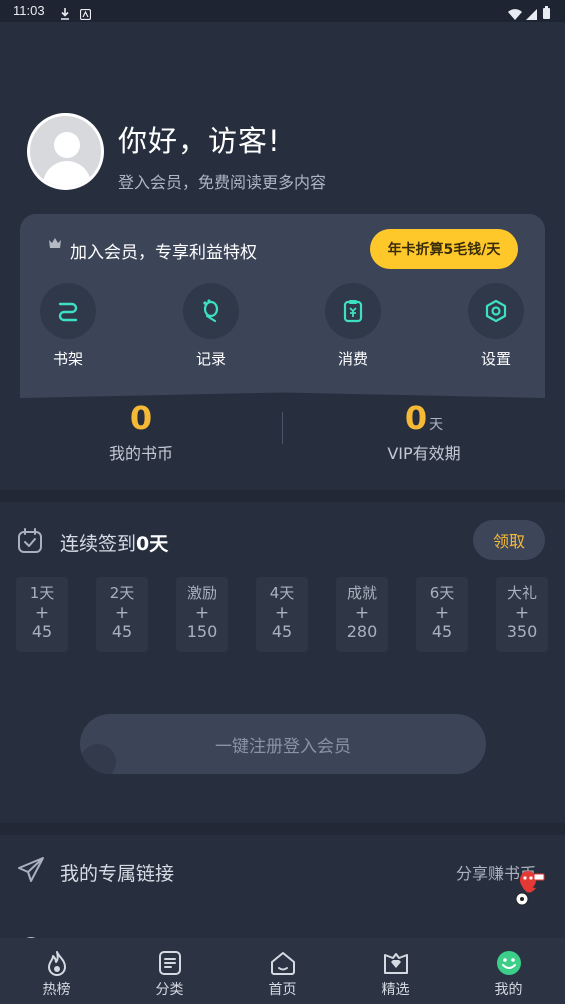  What do you see at coordinates (282, 990) in the screenshot?
I see `tab-label: 首页` at bounding box center [282, 990].